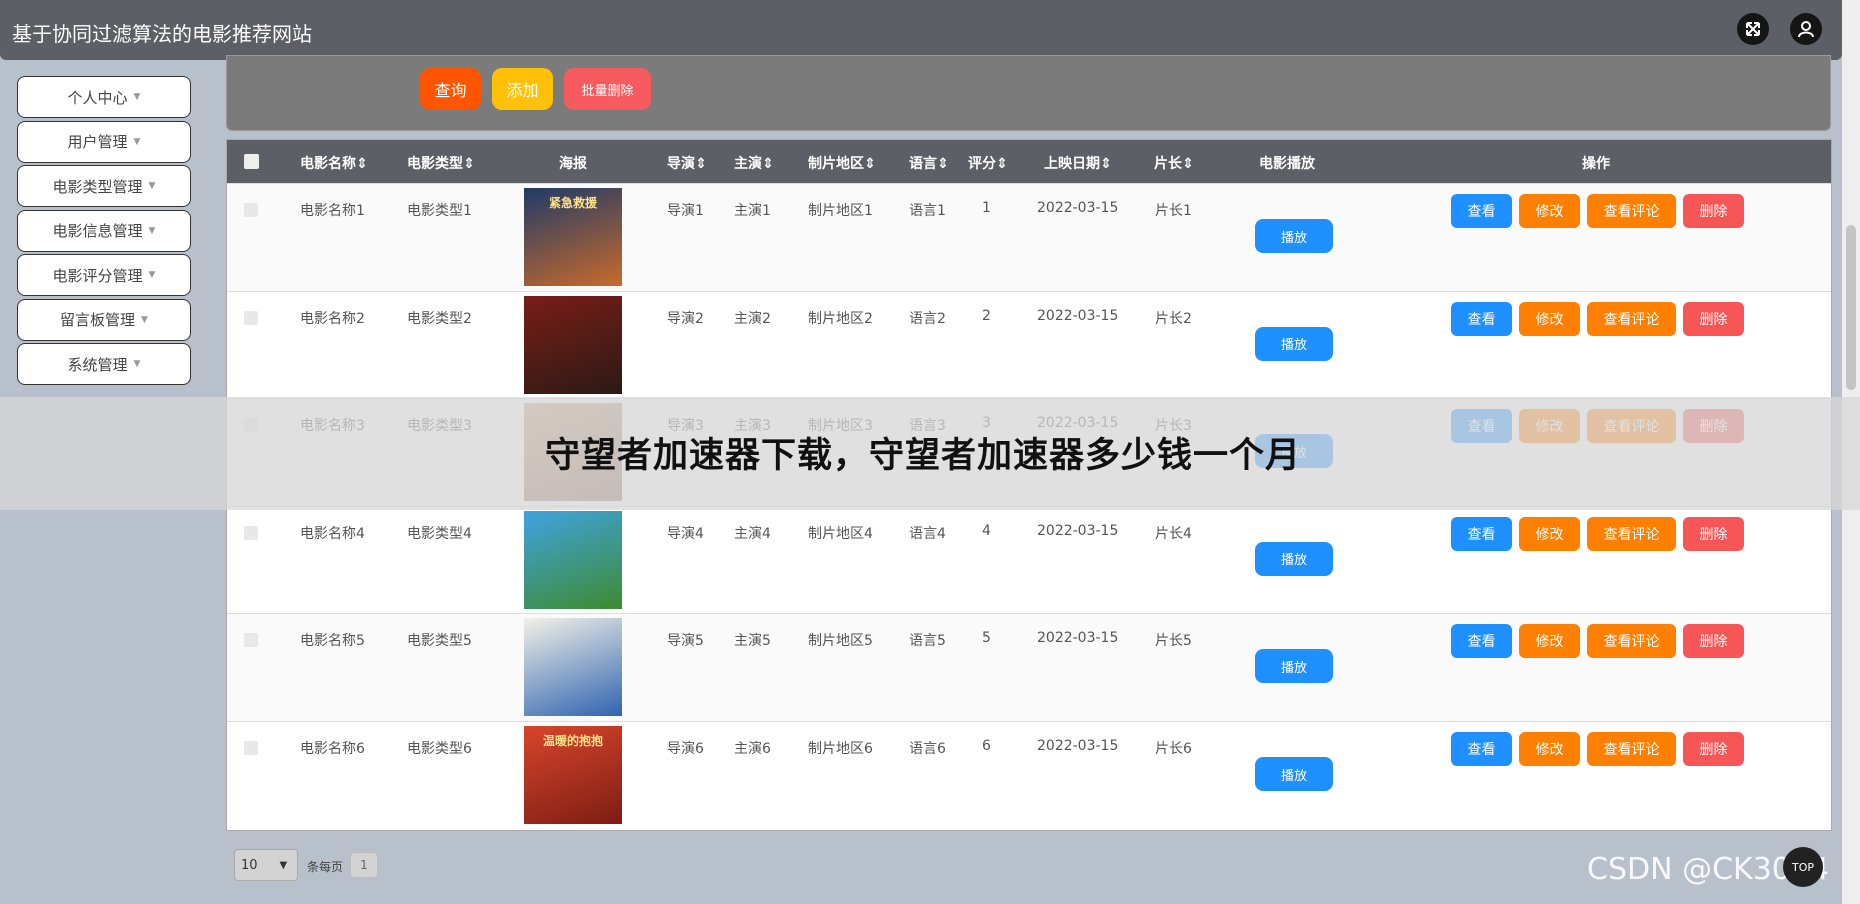  I want to click on page-size-label: 条每页, so click(325, 867).